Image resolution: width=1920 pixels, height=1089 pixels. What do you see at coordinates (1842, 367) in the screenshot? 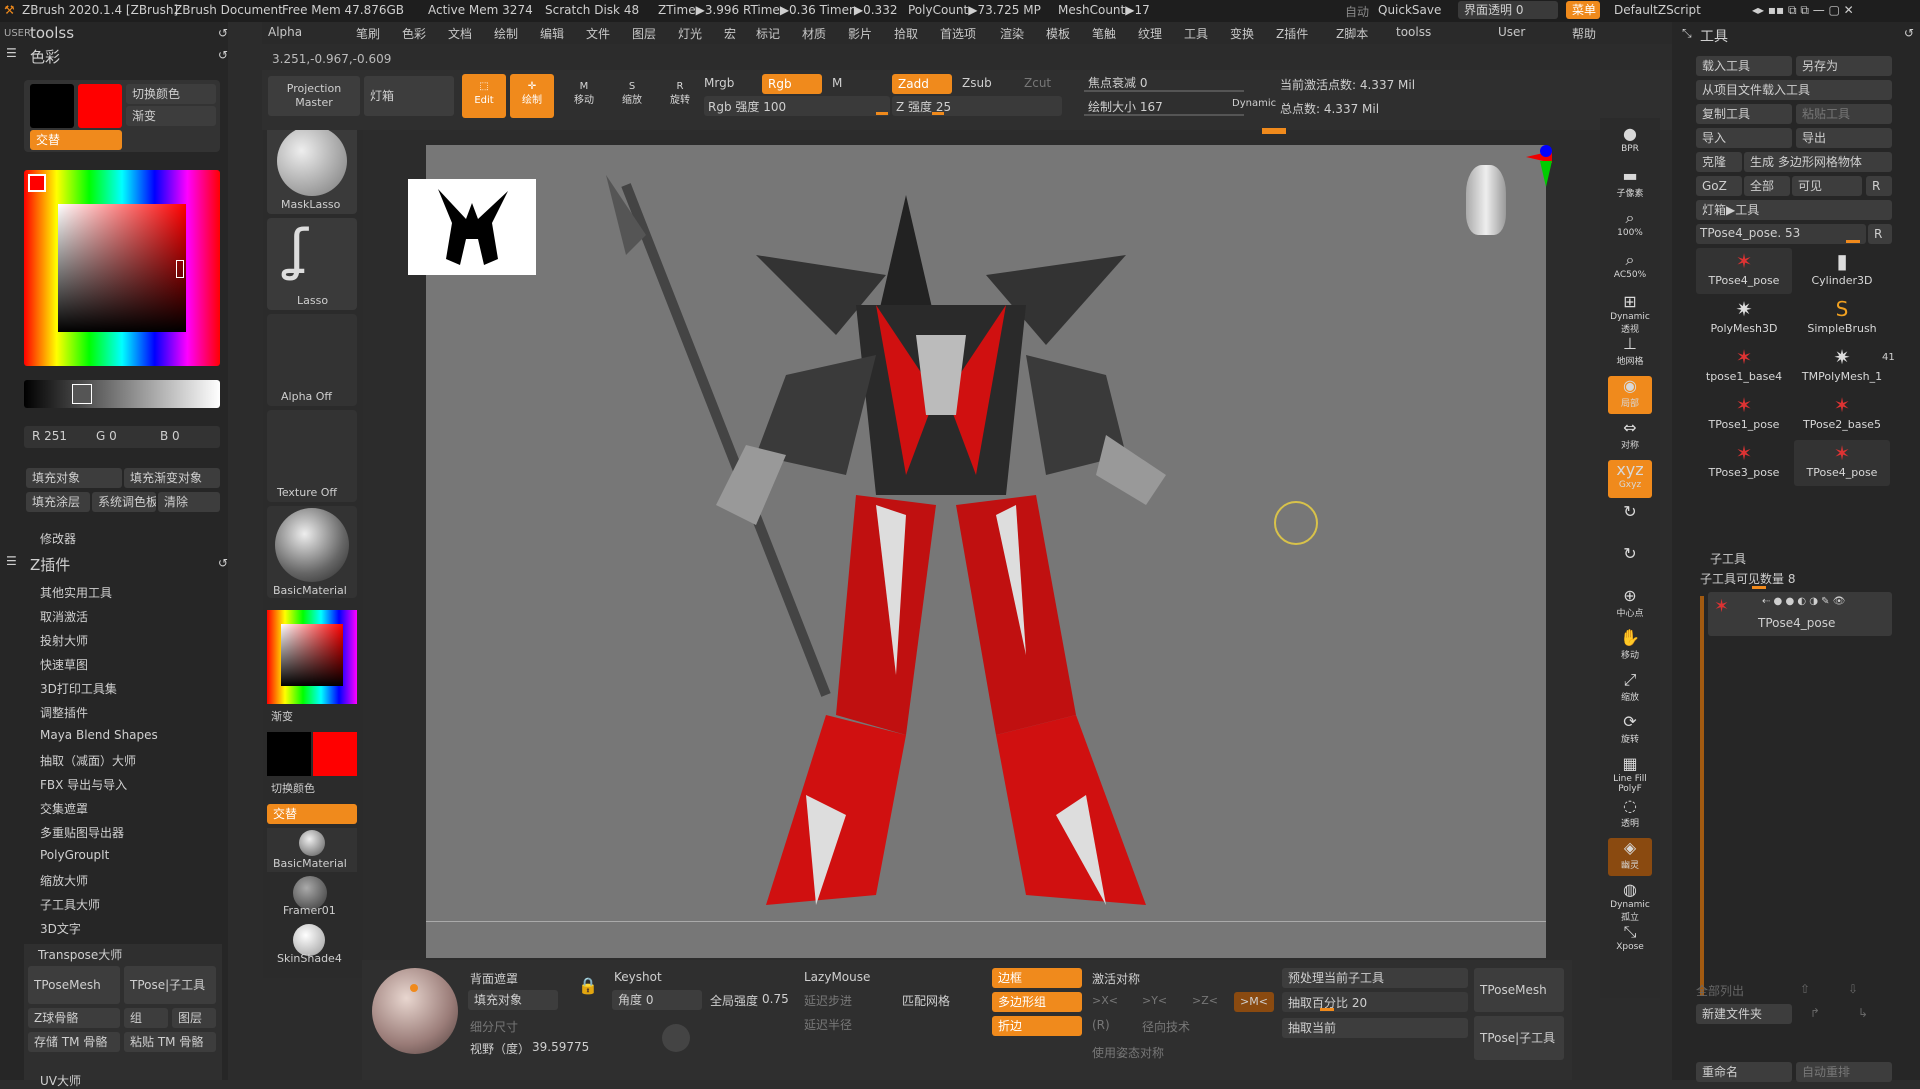
I see `tool-thumbnail: ✷ TMPolyMesh_1` at bounding box center [1842, 367].